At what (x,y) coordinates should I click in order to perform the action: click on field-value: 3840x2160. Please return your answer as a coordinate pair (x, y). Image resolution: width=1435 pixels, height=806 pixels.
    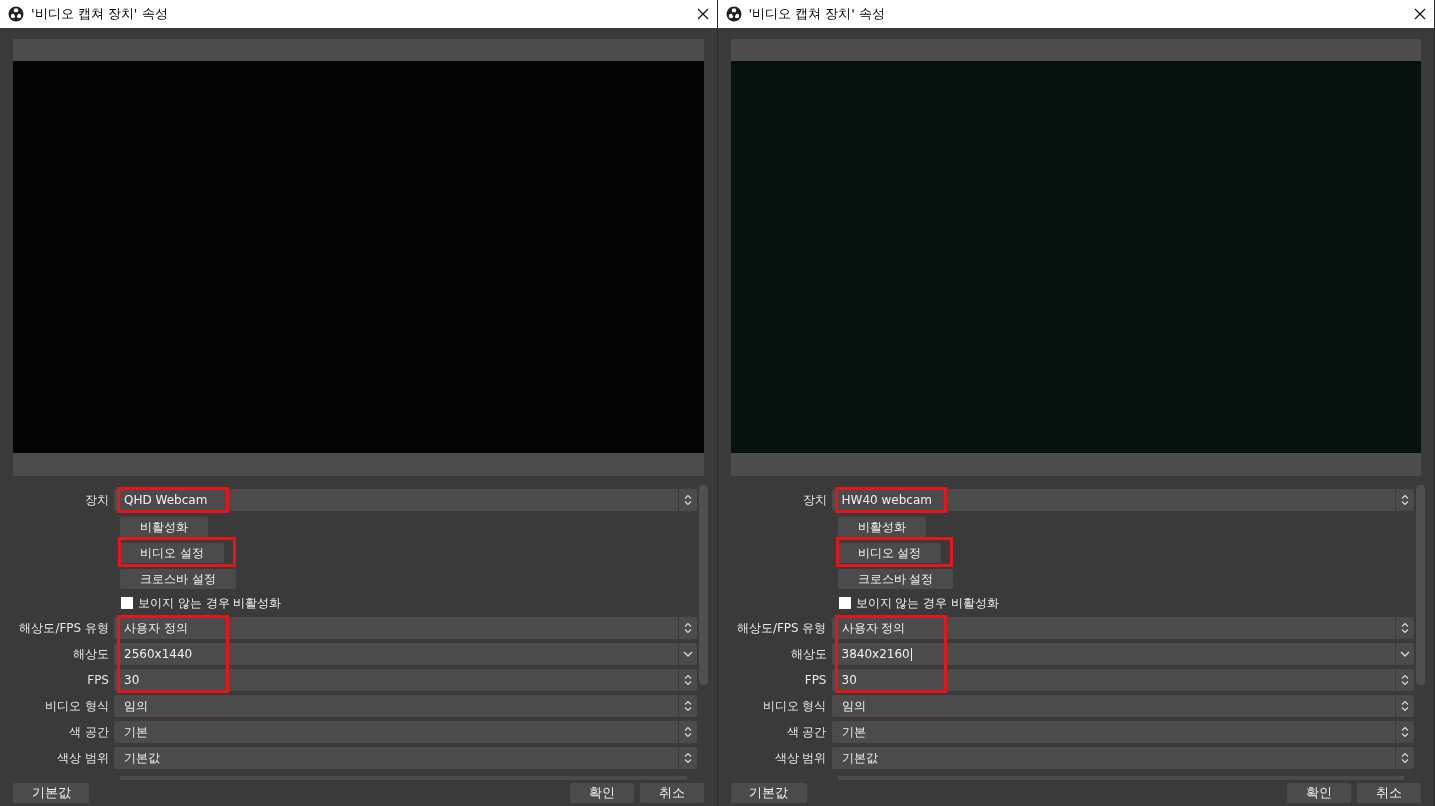
    Looking at the image, I should click on (875, 654).